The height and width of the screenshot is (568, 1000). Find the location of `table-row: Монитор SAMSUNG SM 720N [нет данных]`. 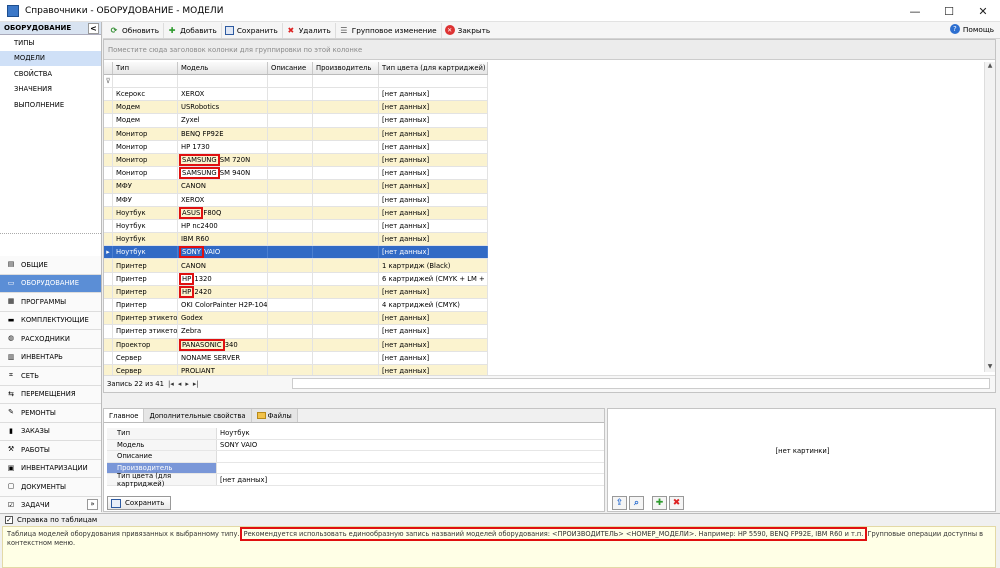

table-row: Монитор SAMSUNG SM 720N [нет данных] is located at coordinates (296, 160).